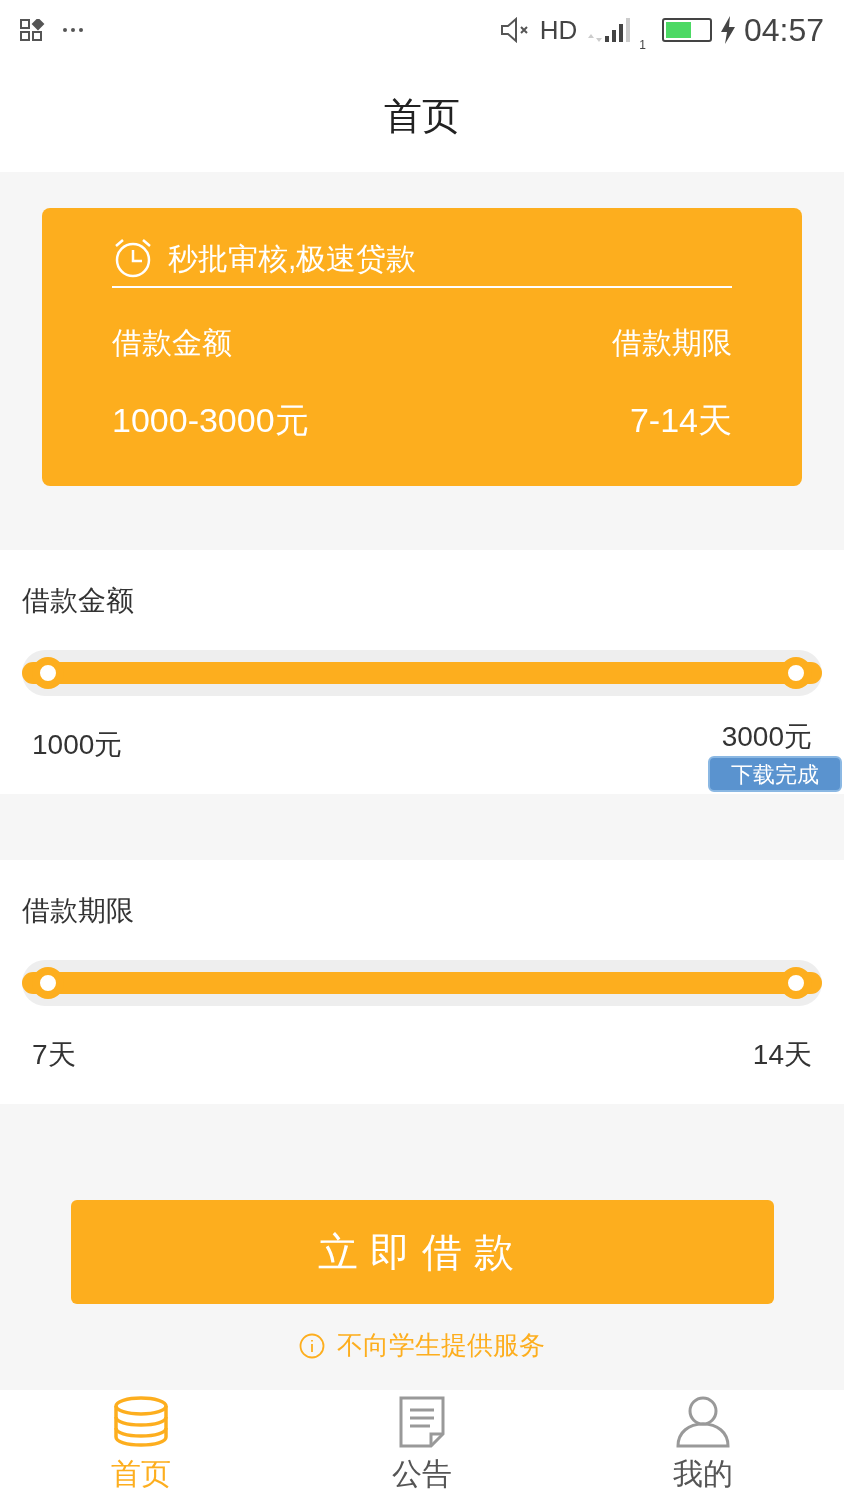 This screenshot has height=1500, width=844. I want to click on tab-item: 我的, so click(703, 1445).